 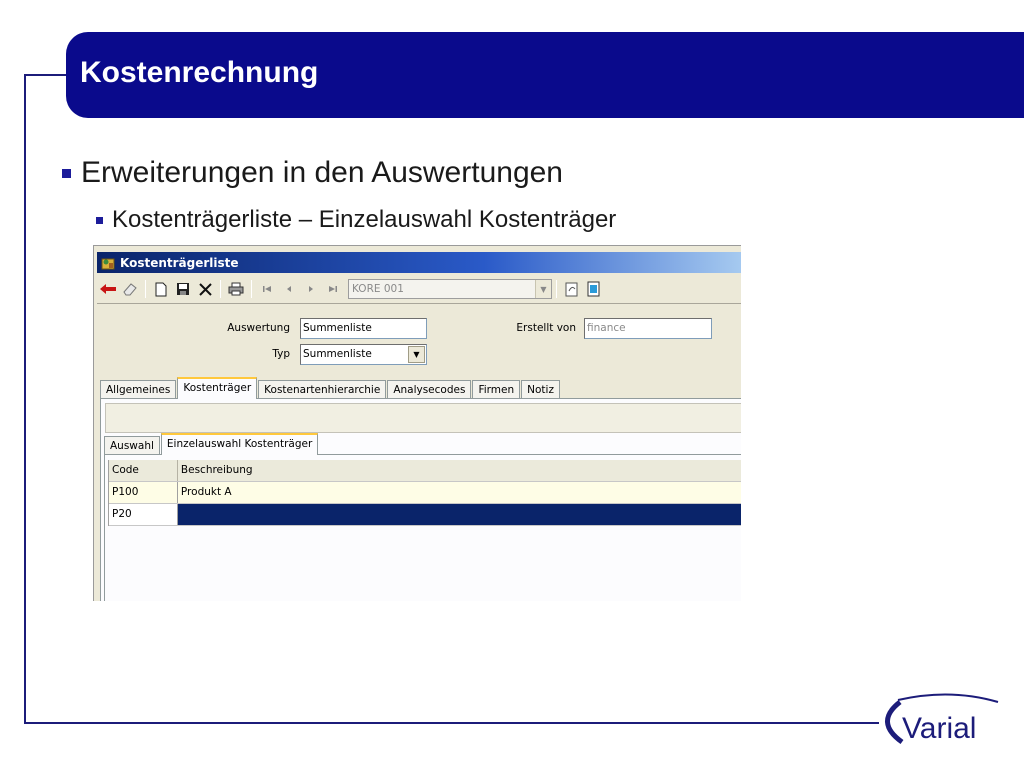 I want to click on print-icon, so click(x=236, y=289).